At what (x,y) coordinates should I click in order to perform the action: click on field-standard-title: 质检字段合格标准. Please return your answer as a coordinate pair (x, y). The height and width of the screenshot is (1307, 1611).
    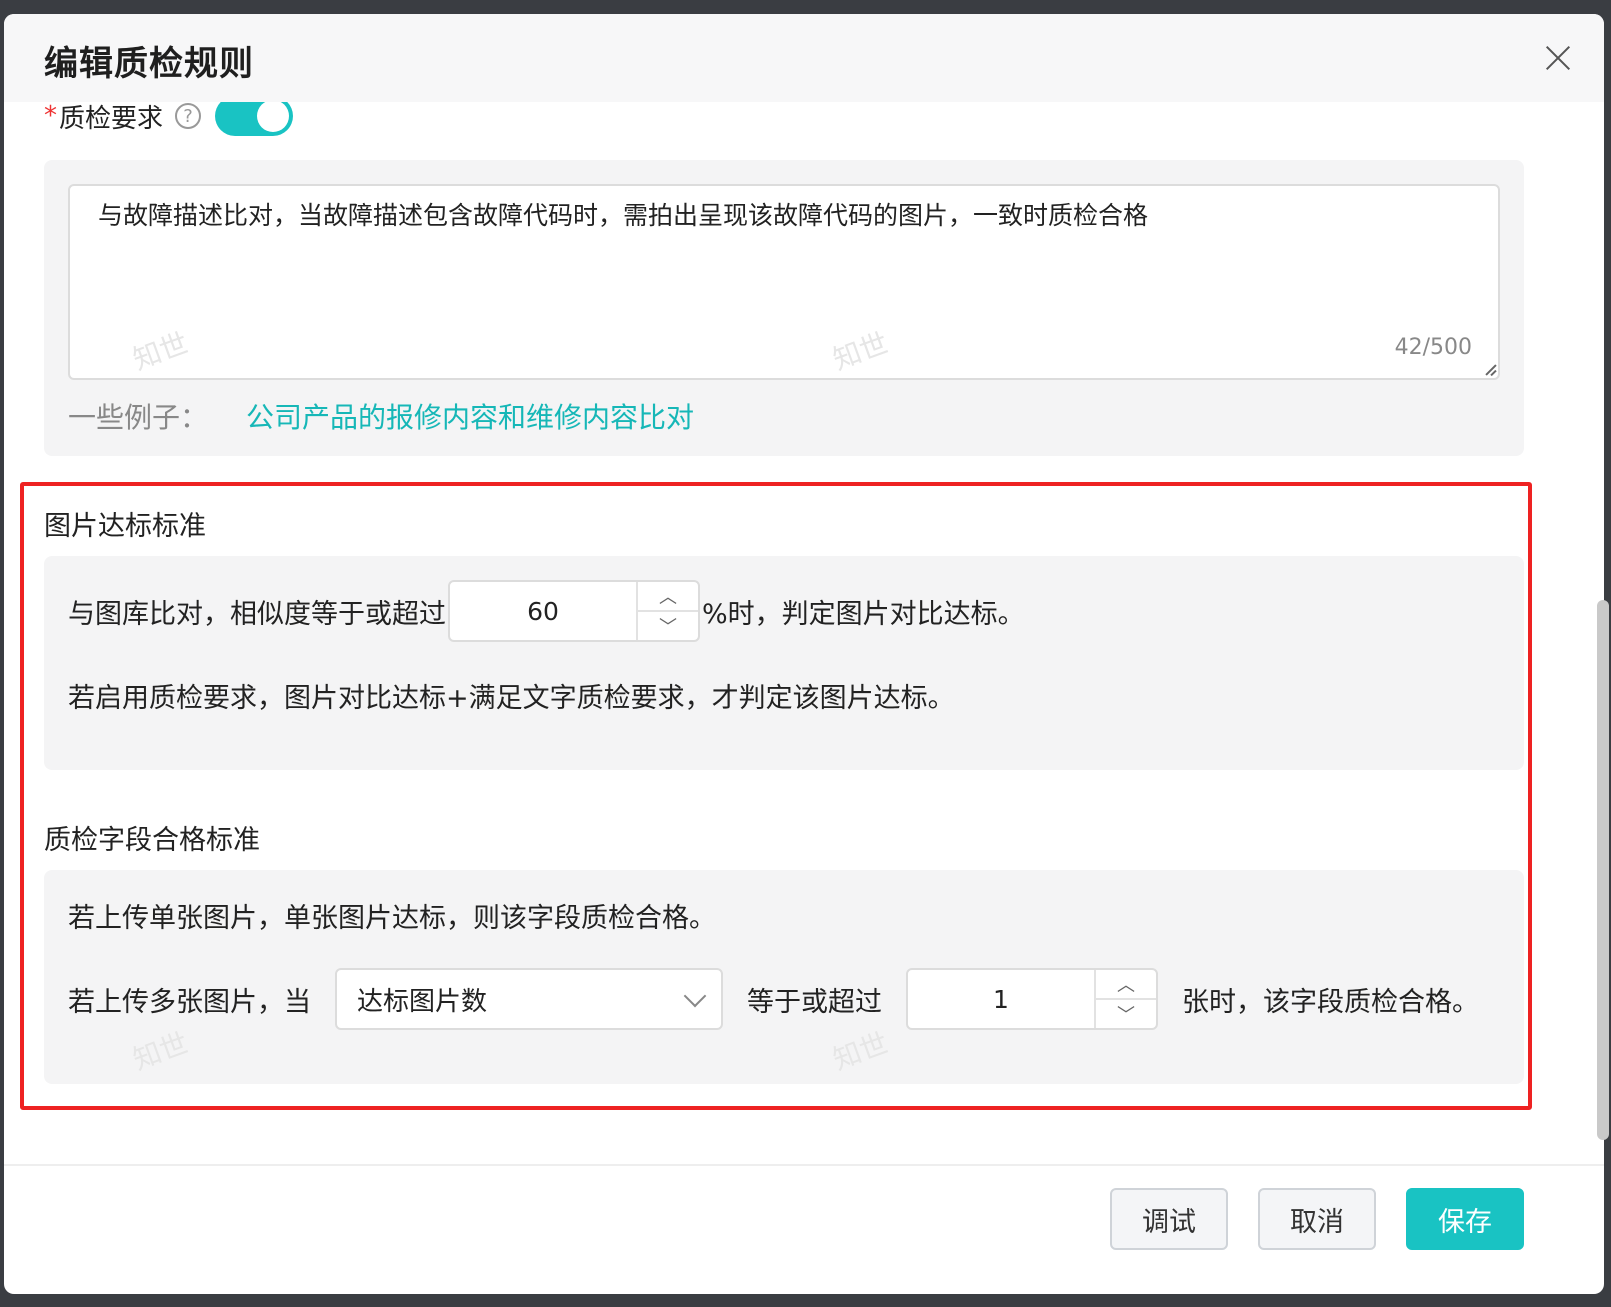
    Looking at the image, I should click on (152, 840).